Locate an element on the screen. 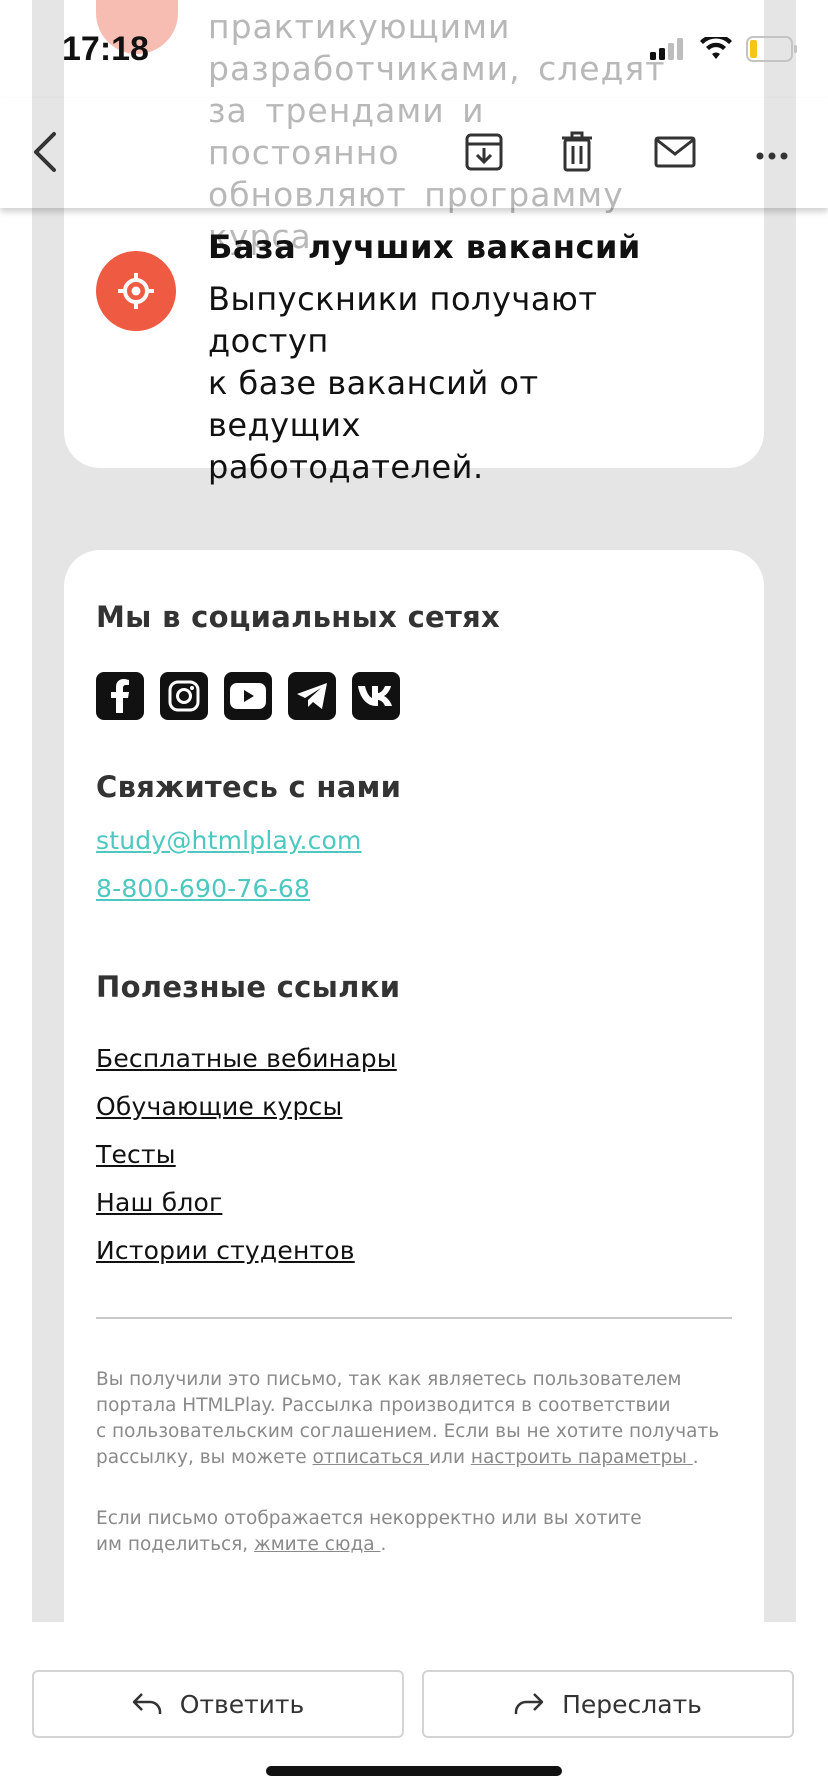 Image resolution: width=828 pixels, height=1792 pixels. link-stories: Истории студентов is located at coordinates (225, 1250).